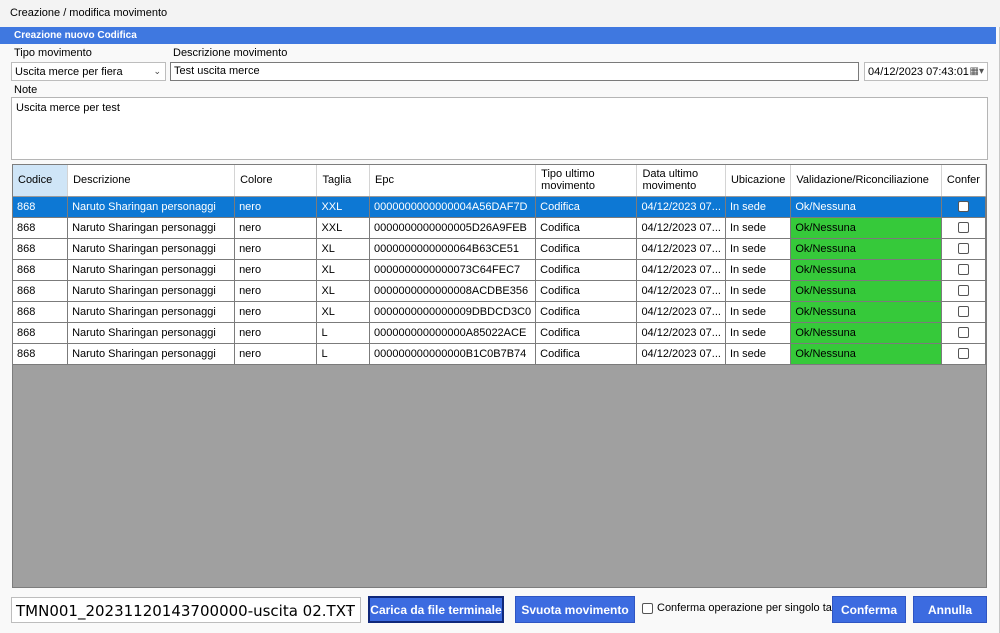 Image resolution: width=1000 pixels, height=633 pixels. Describe the element at coordinates (918, 72) in the screenshot. I see `datetime-value: 04/12/2023 07:43:01` at that location.